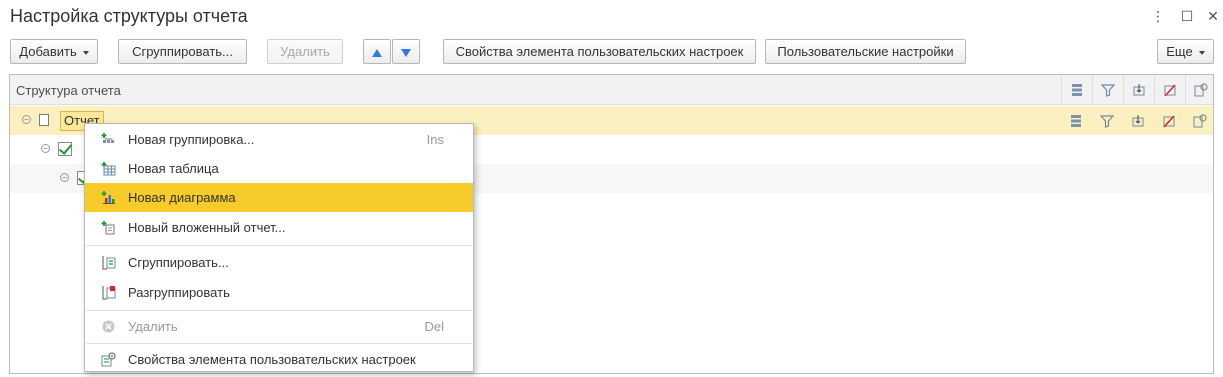  I want to click on more-button-label: Еще, so click(1179, 51).